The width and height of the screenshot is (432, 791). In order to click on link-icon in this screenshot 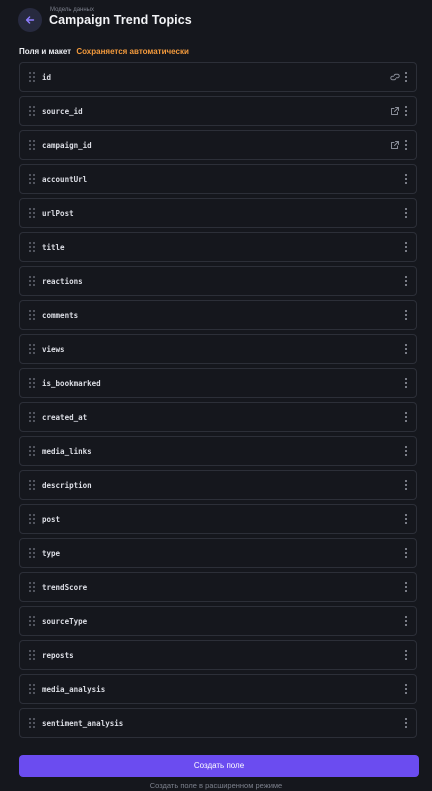, I will do `click(395, 77)`.